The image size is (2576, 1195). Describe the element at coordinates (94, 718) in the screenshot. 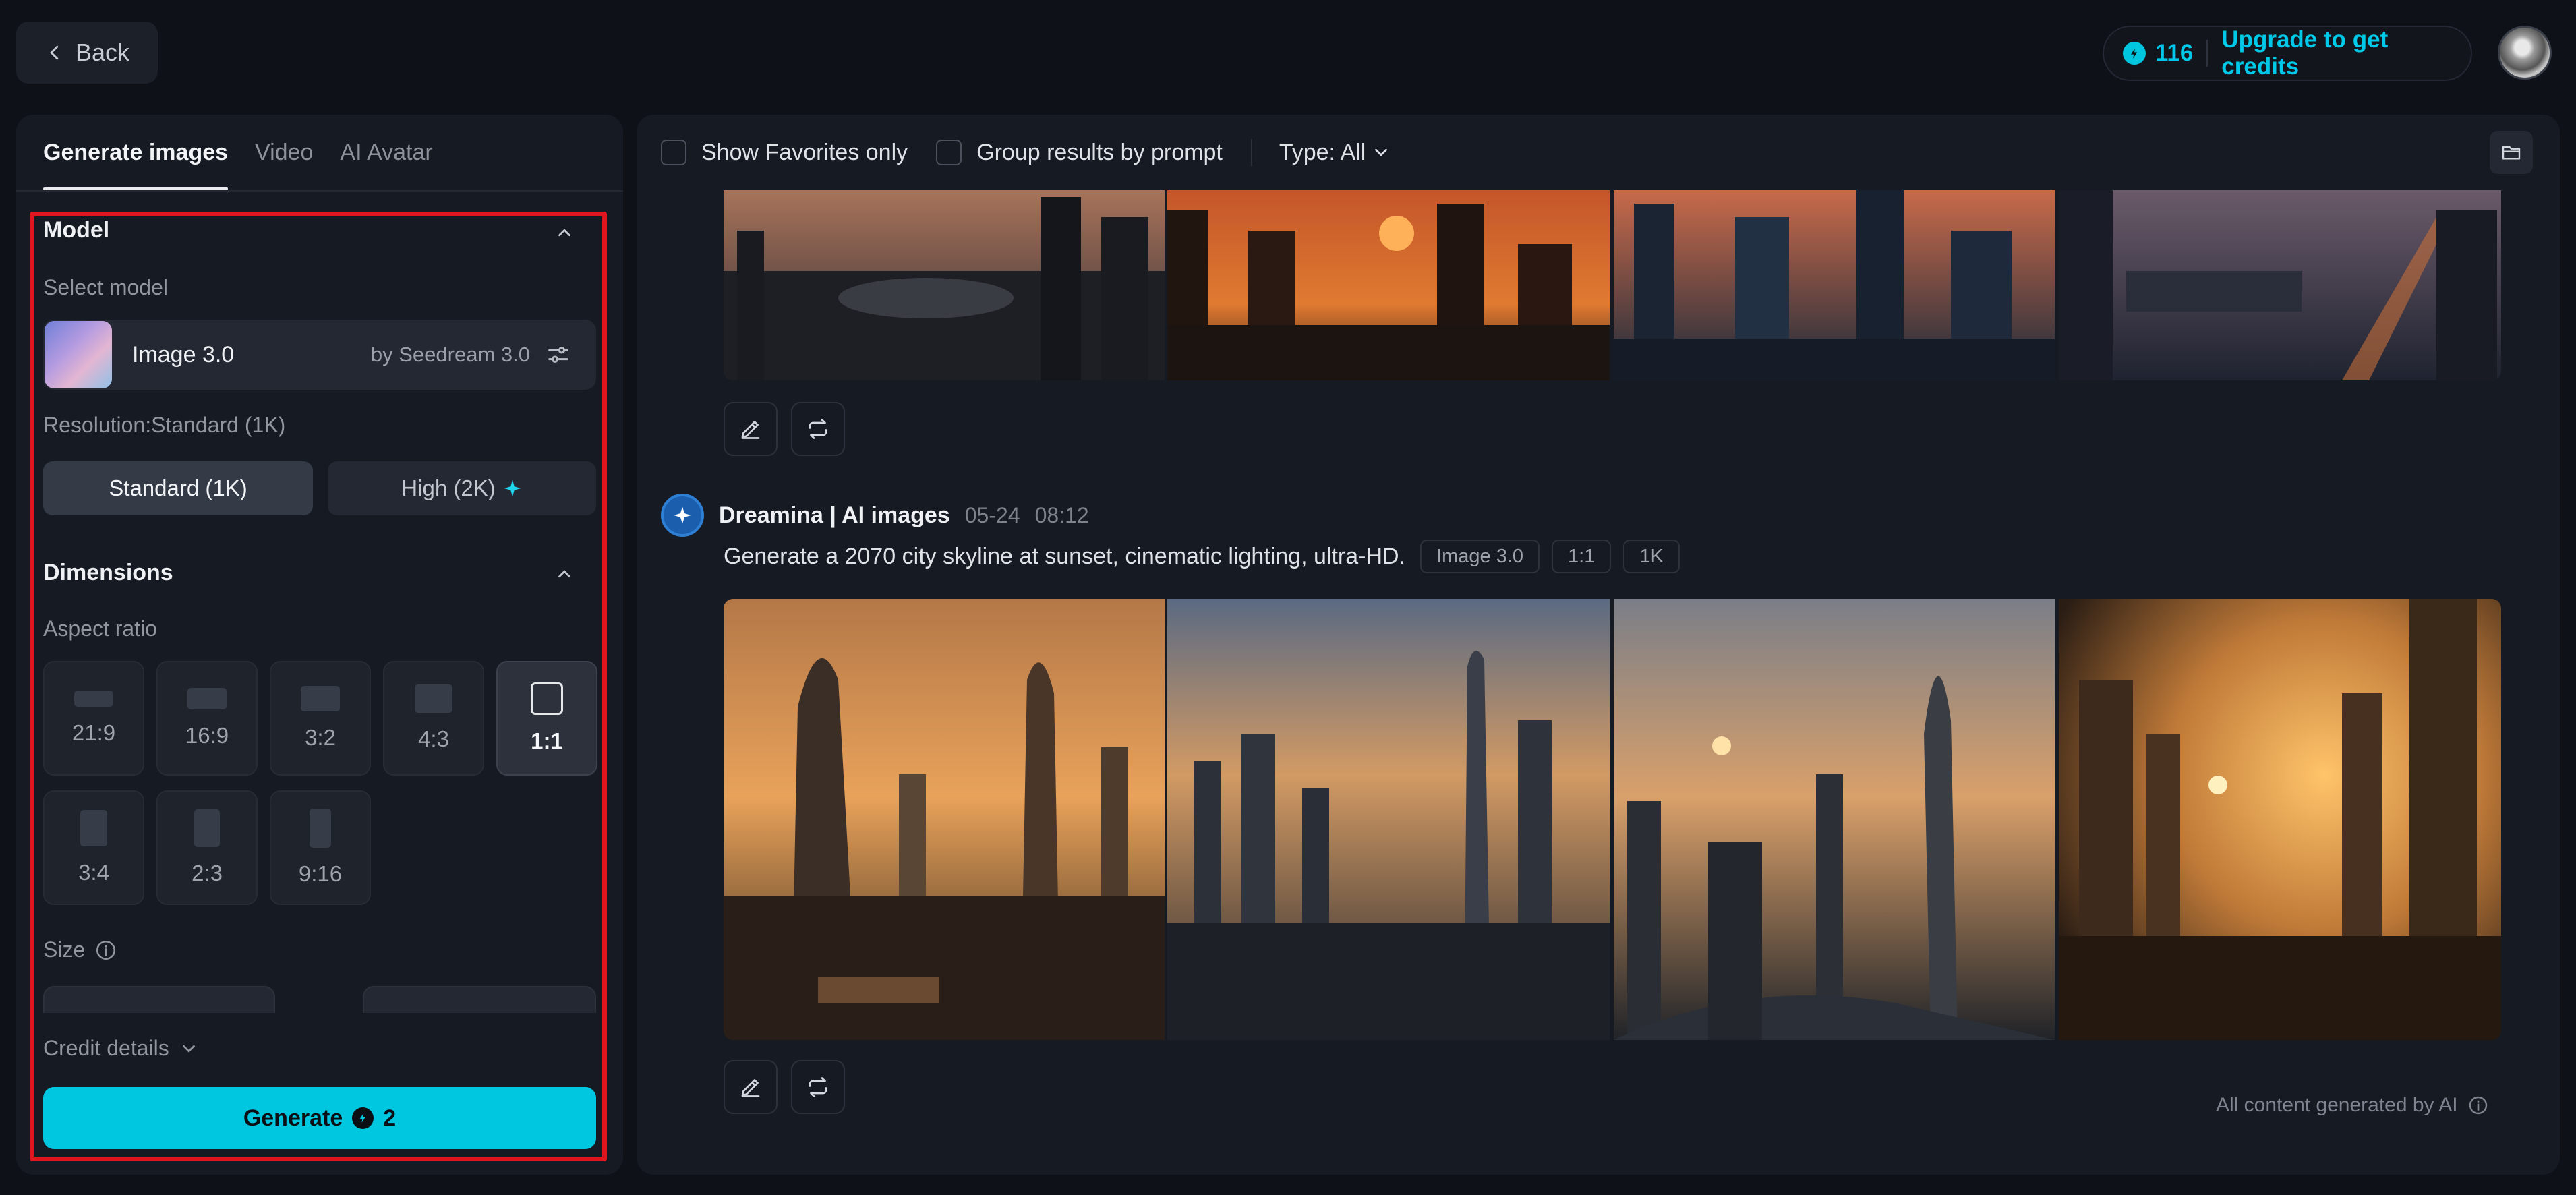

I see `aspect-ratio-21-9: 21:9` at that location.